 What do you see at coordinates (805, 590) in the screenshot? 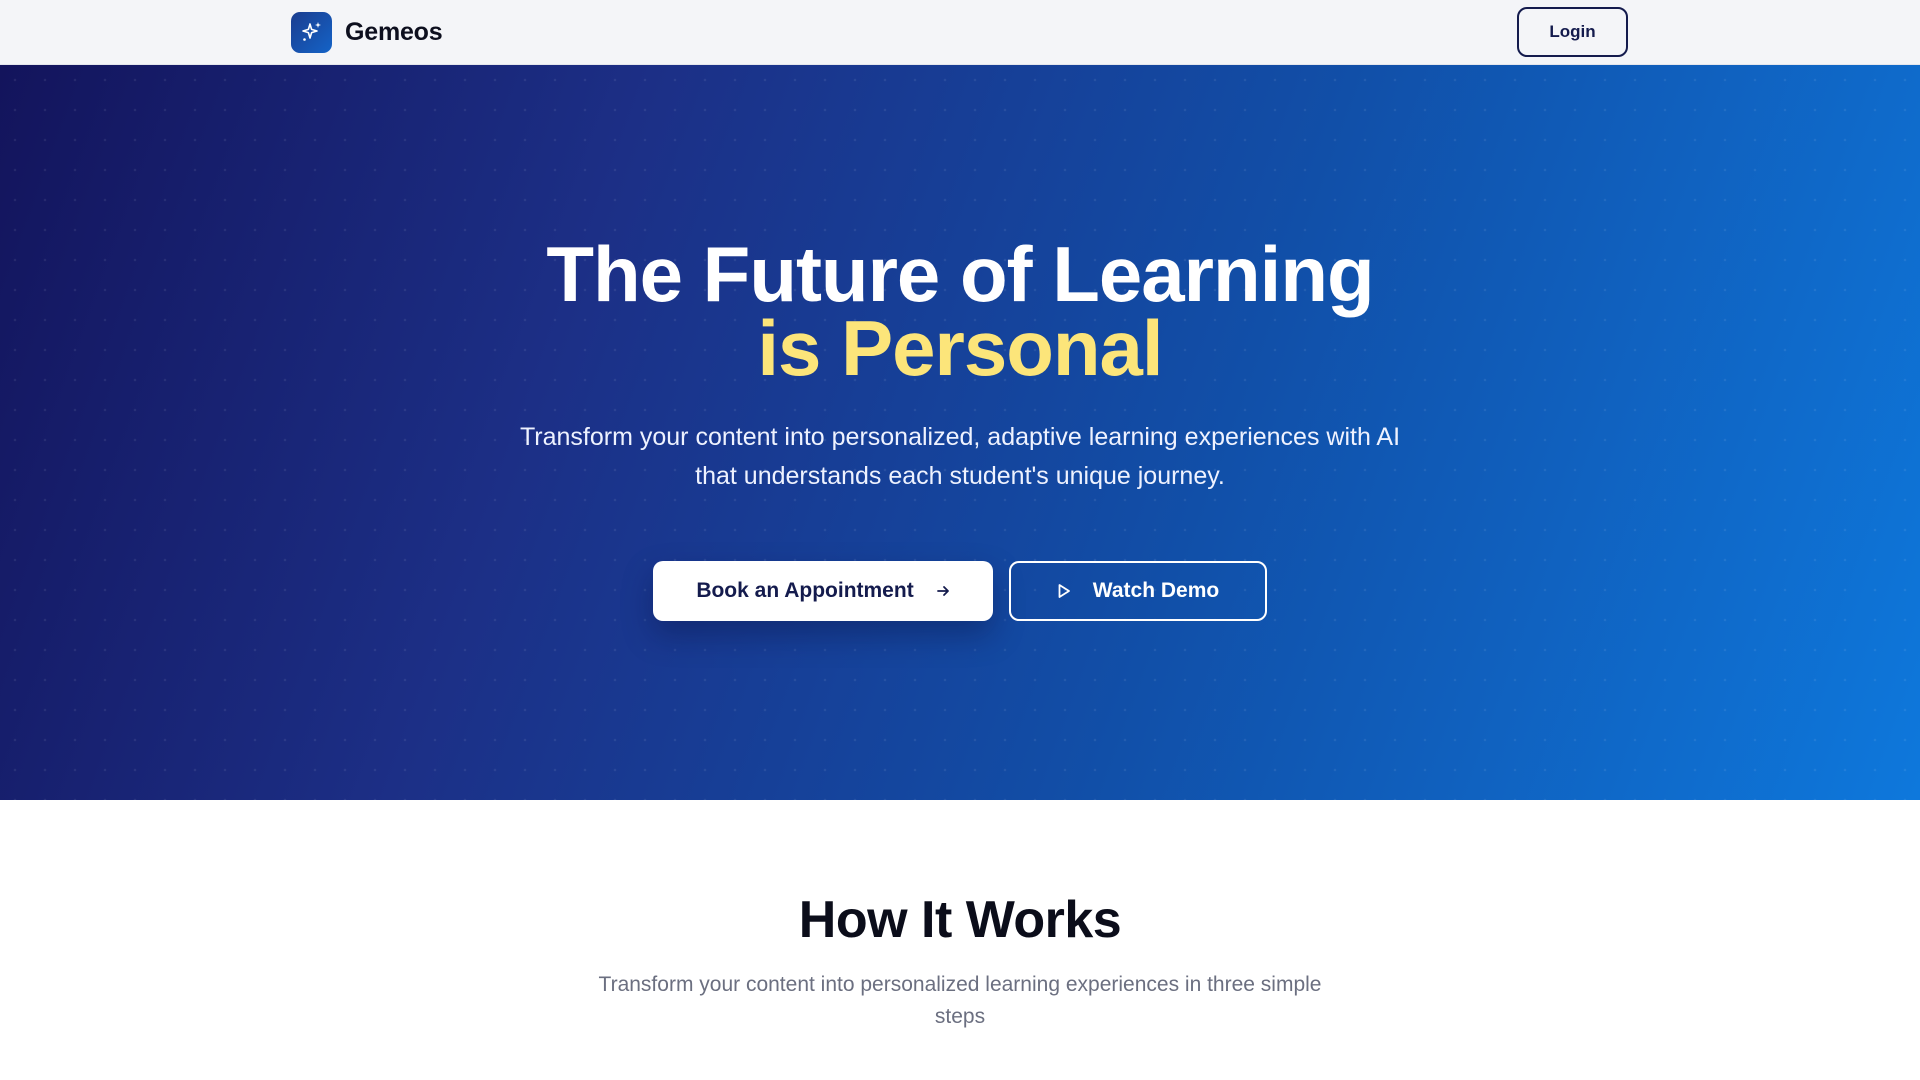
I see `book-appointment-label: Book an Appointment` at bounding box center [805, 590].